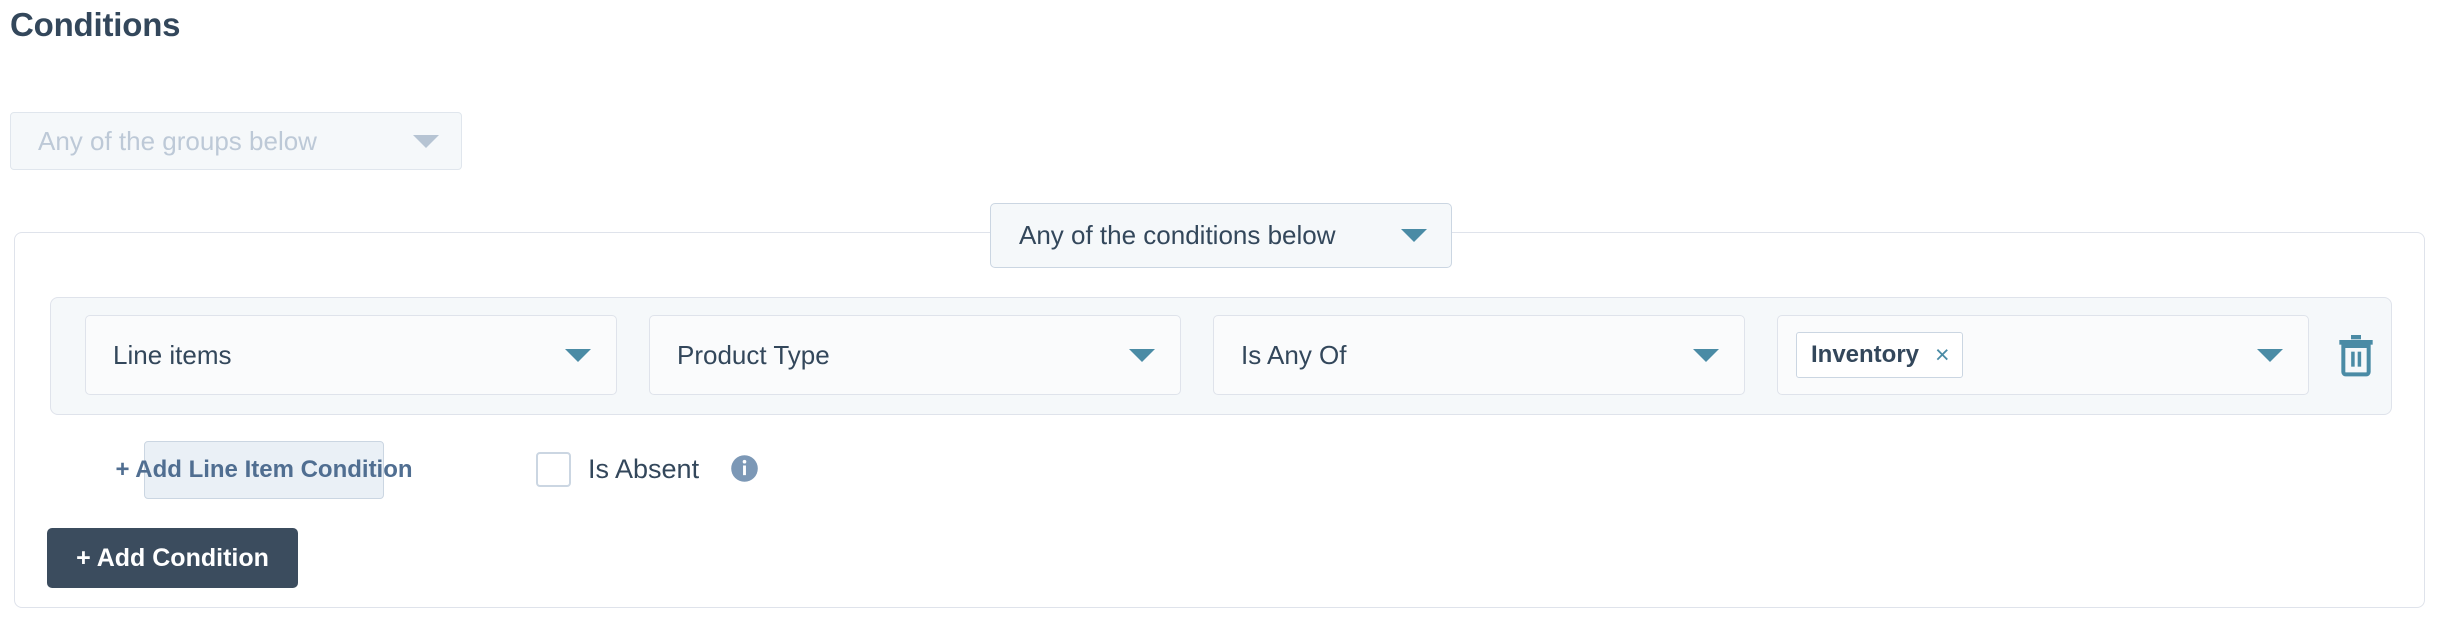  What do you see at coordinates (1177, 235) in the screenshot?
I see `condition-logic-select-value: Any of the conditions below` at bounding box center [1177, 235].